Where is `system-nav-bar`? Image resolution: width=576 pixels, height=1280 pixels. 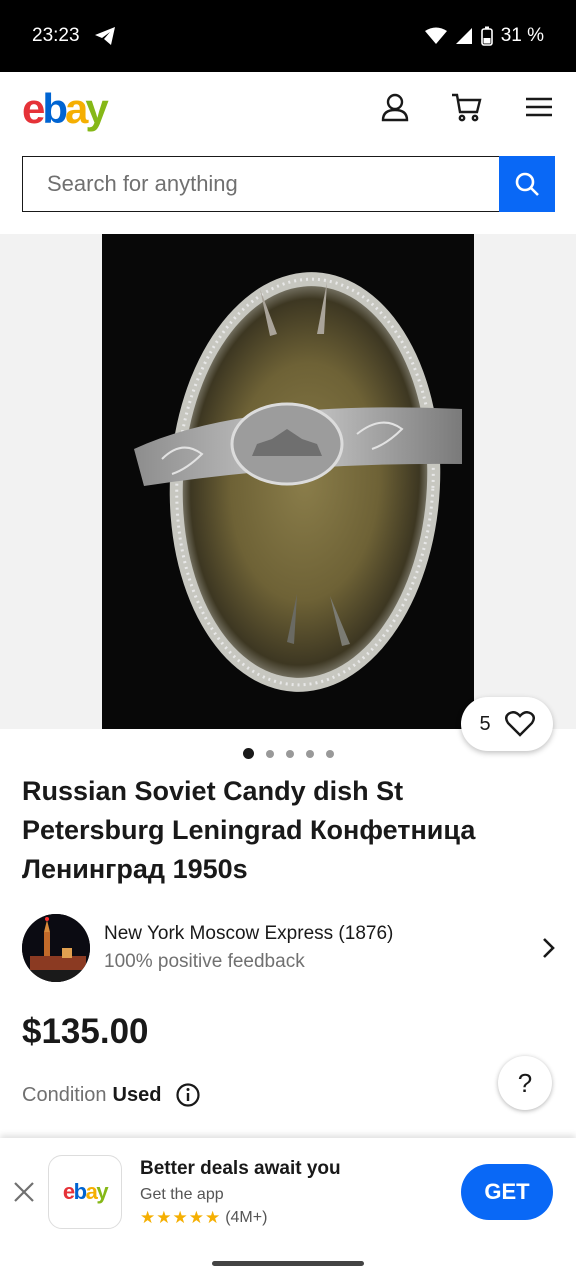
system-nav-bar is located at coordinates (288, 1263).